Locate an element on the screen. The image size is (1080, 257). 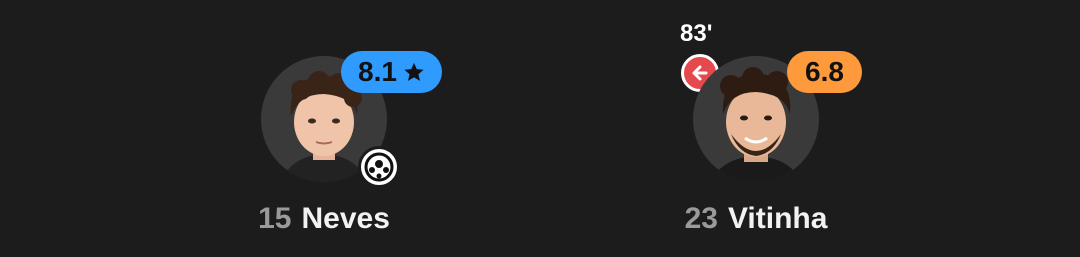
player-name: Neves is located at coordinates (345, 218).